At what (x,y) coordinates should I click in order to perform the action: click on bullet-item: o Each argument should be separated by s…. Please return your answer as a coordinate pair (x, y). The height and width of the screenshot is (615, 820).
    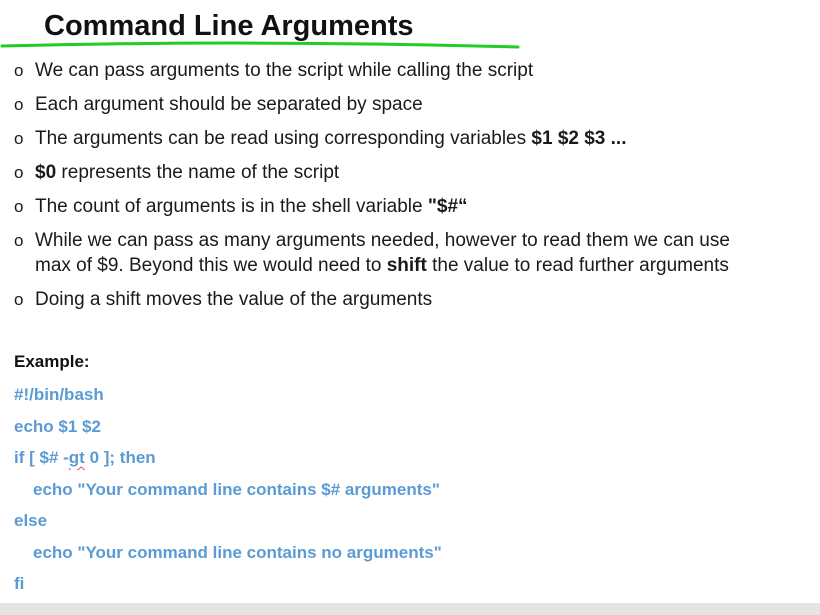
    Looking at the image, I should click on (414, 104).